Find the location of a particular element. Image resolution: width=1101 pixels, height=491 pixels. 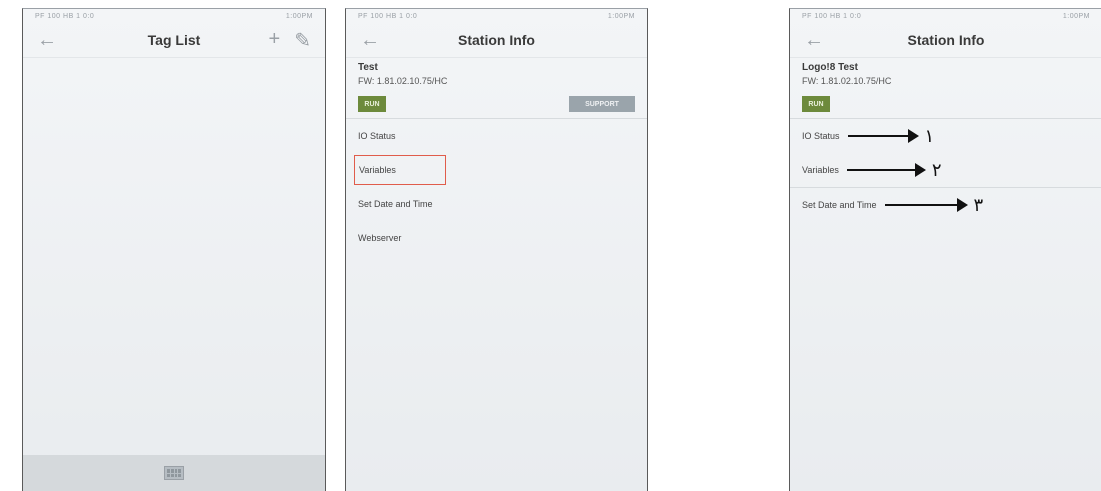

menu-item-set-date-time: Set Date and Time ٣ is located at coordinates (945, 205).